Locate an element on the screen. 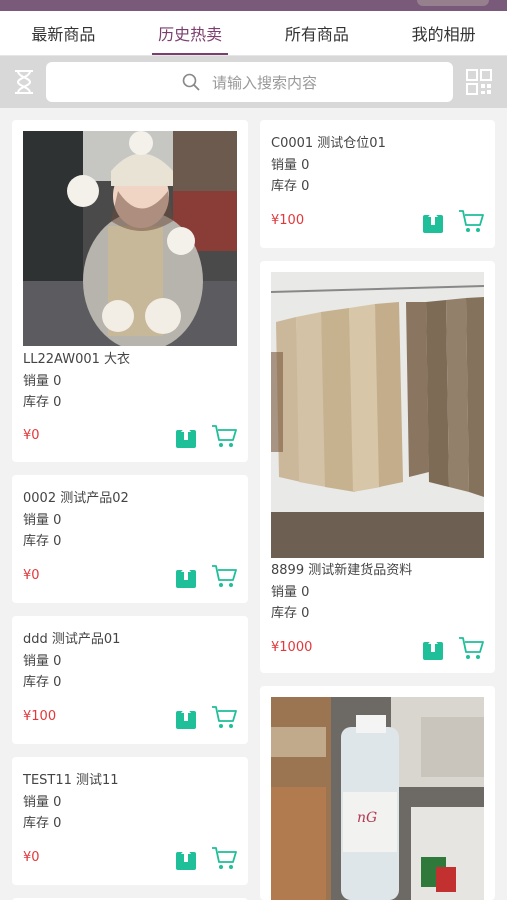 The height and width of the screenshot is (900, 507). status-pill is located at coordinates (453, 3).